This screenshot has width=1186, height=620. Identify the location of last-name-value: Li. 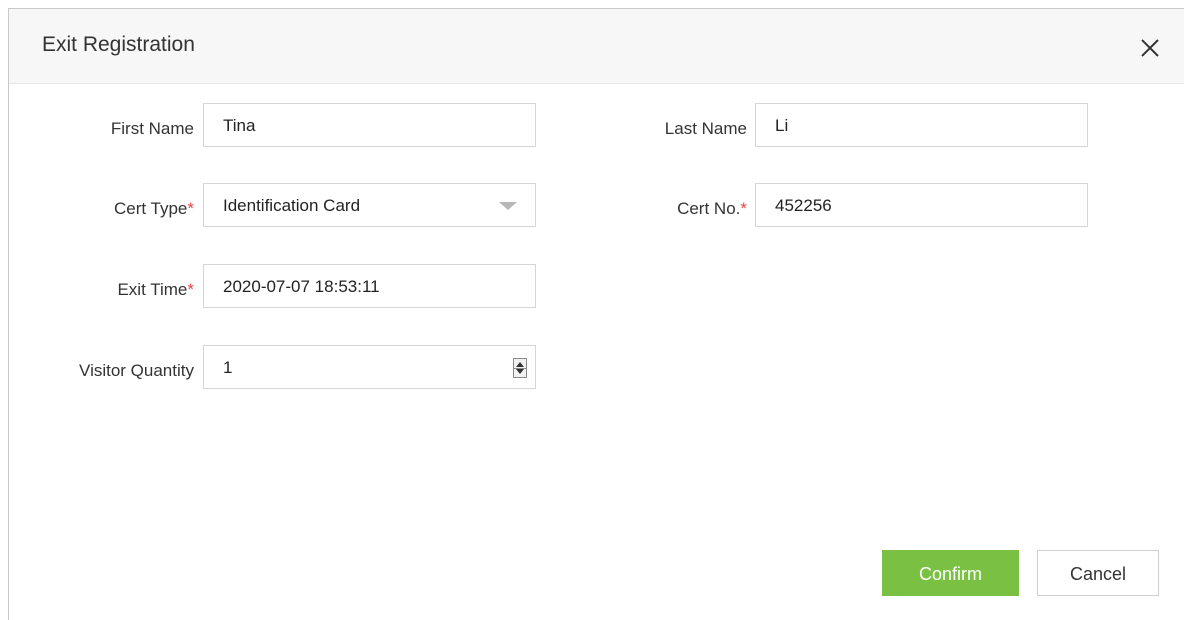
(782, 125).